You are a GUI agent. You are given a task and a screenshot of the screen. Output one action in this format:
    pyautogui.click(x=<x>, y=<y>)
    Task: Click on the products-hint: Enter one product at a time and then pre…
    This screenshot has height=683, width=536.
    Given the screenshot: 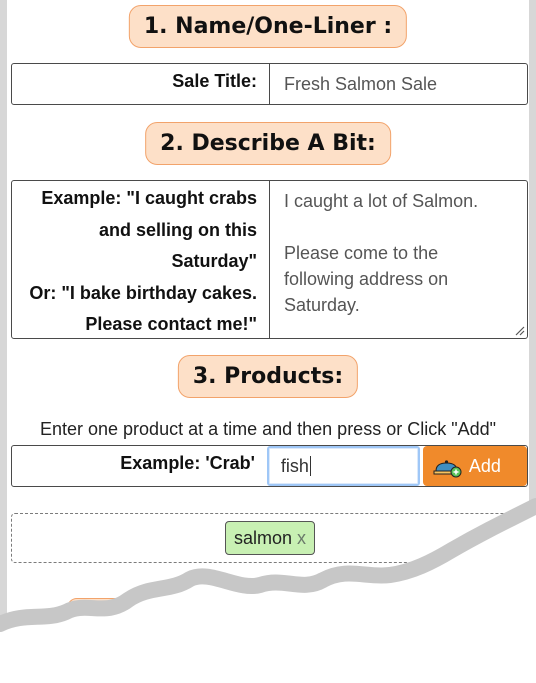 What is the action you would take?
    pyautogui.click(x=268, y=429)
    